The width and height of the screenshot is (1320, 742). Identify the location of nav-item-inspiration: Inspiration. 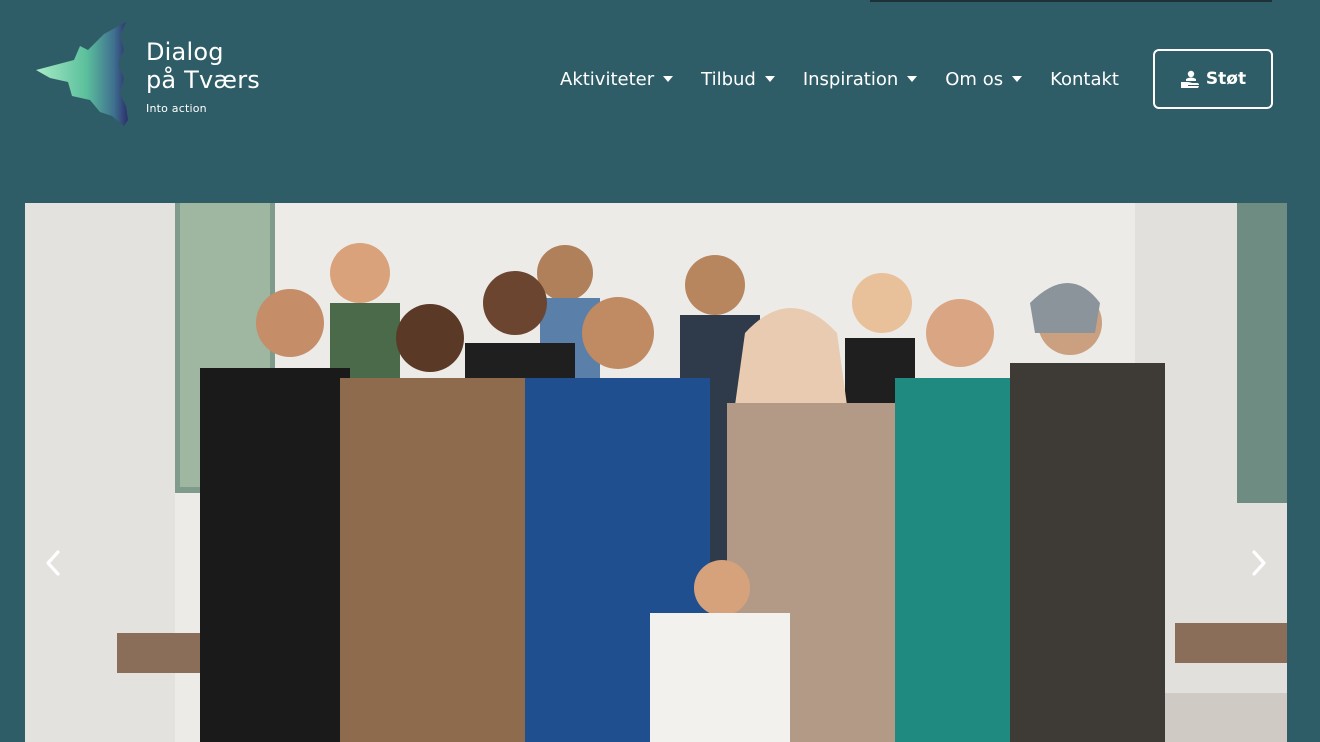
(860, 79).